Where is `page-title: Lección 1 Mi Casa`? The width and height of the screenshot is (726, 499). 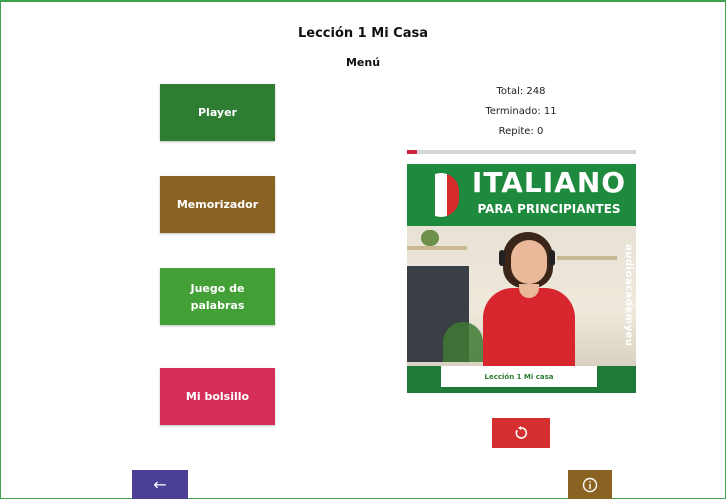 page-title: Lección 1 Mi Casa is located at coordinates (363, 33).